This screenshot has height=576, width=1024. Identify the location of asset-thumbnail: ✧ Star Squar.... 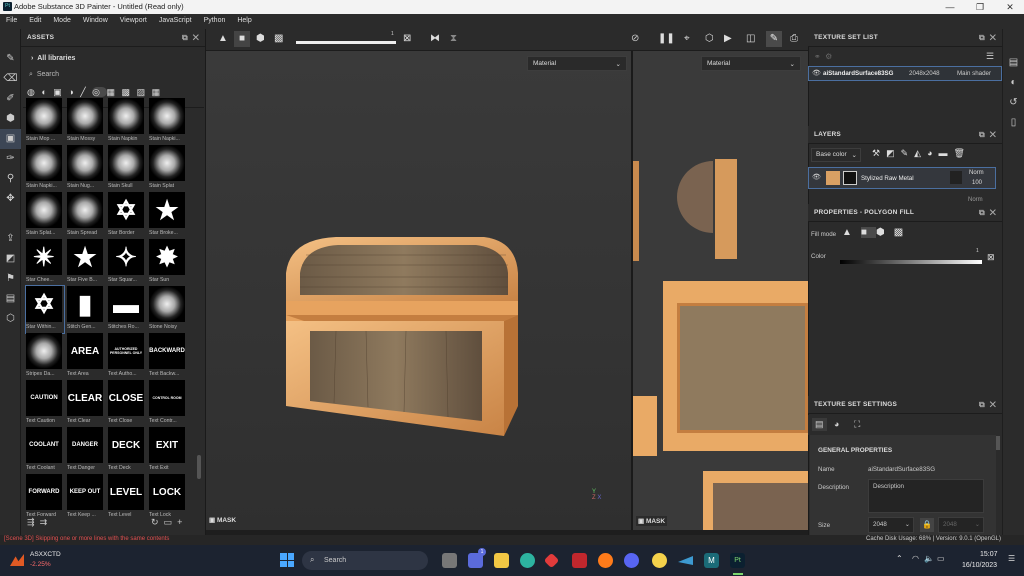
(127, 262).